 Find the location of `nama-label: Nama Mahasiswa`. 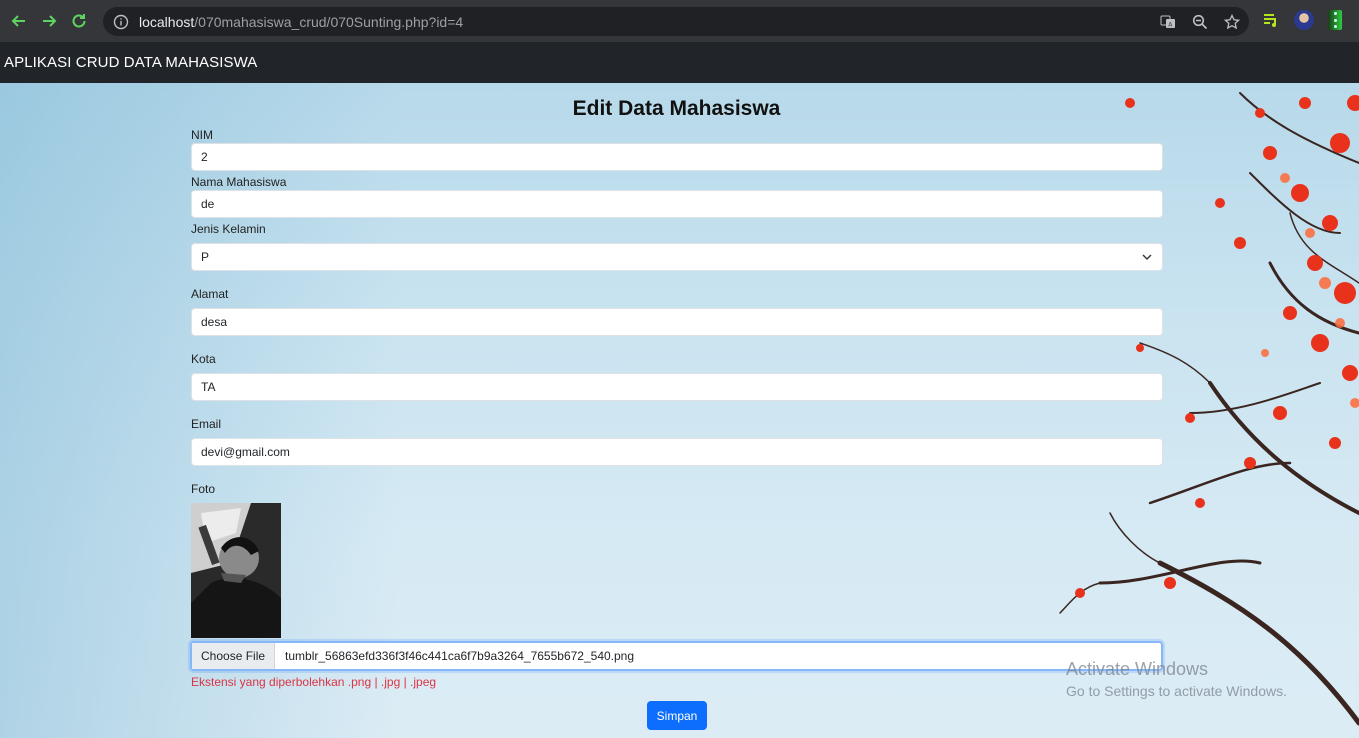

nama-label: Nama Mahasiswa is located at coordinates (239, 182).